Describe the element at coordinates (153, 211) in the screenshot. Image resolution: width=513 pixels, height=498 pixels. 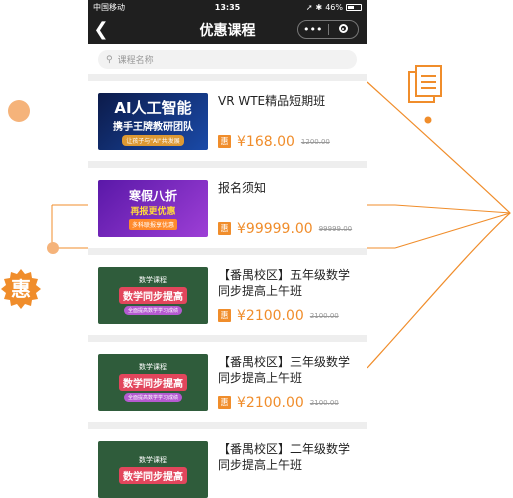
I see `thumb-line2: 再报更优惠` at that location.